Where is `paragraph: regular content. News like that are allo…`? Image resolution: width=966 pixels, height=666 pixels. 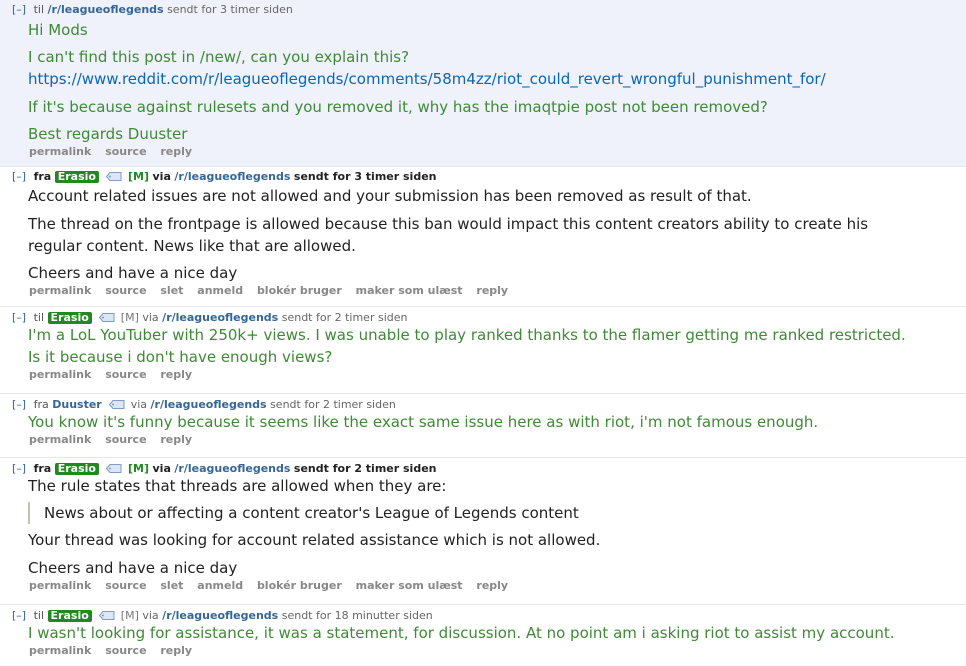
paragraph: regular content. News like that are allo… is located at coordinates (192, 246).